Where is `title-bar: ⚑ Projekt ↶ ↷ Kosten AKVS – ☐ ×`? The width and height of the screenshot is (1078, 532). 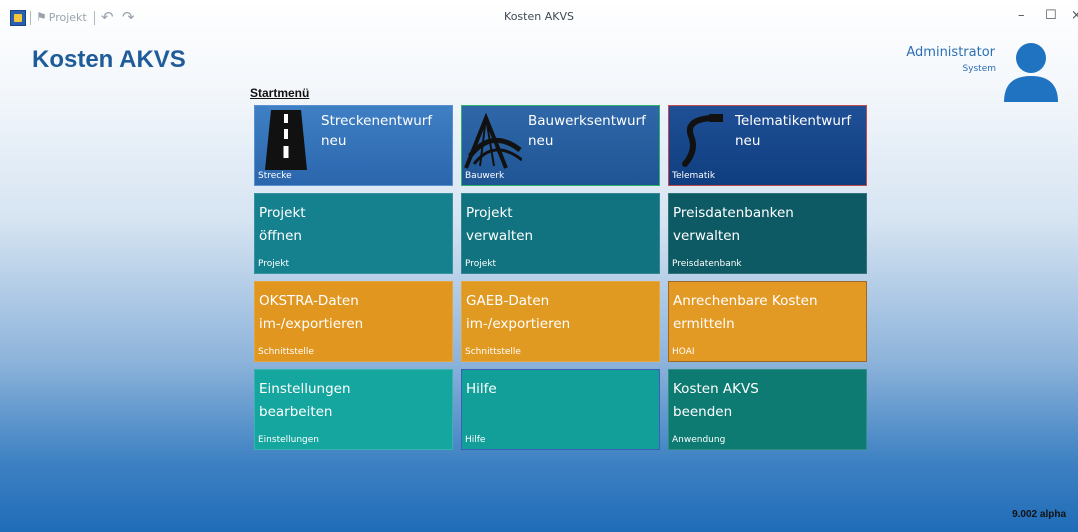 title-bar: ⚑ Projekt ↶ ↷ Kosten AKVS – ☐ × is located at coordinates (539, 18).